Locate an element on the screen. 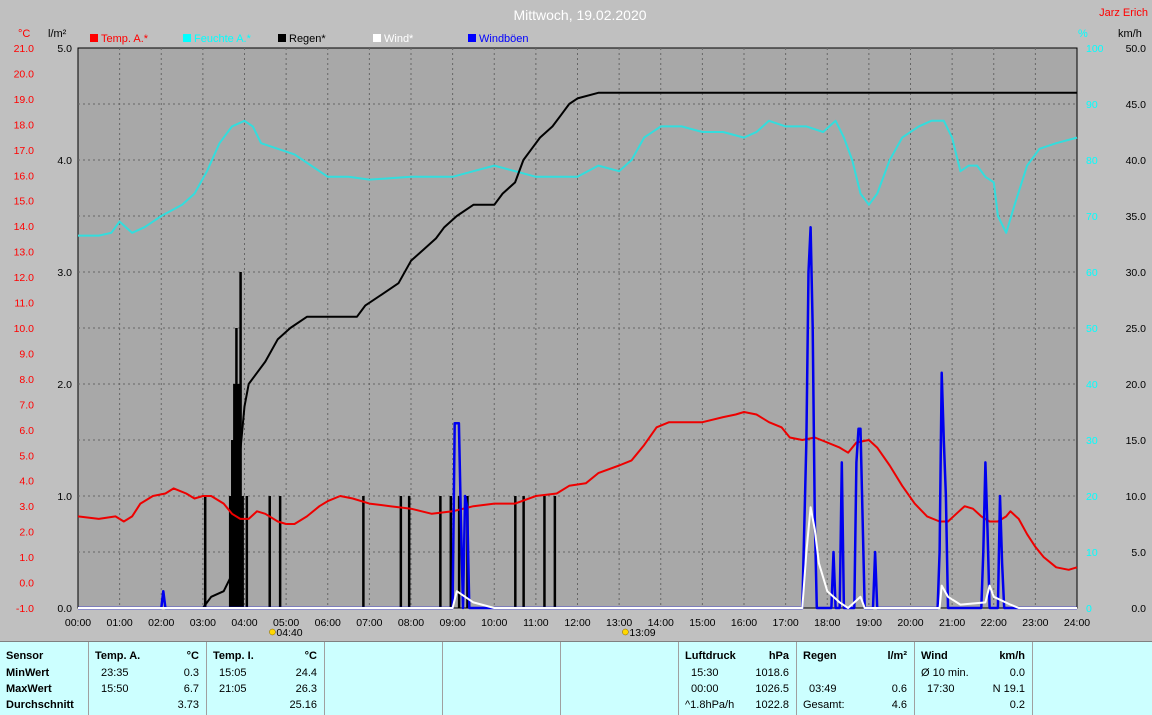  wind-tick-label: 25.0 is located at coordinates (1136, 329).